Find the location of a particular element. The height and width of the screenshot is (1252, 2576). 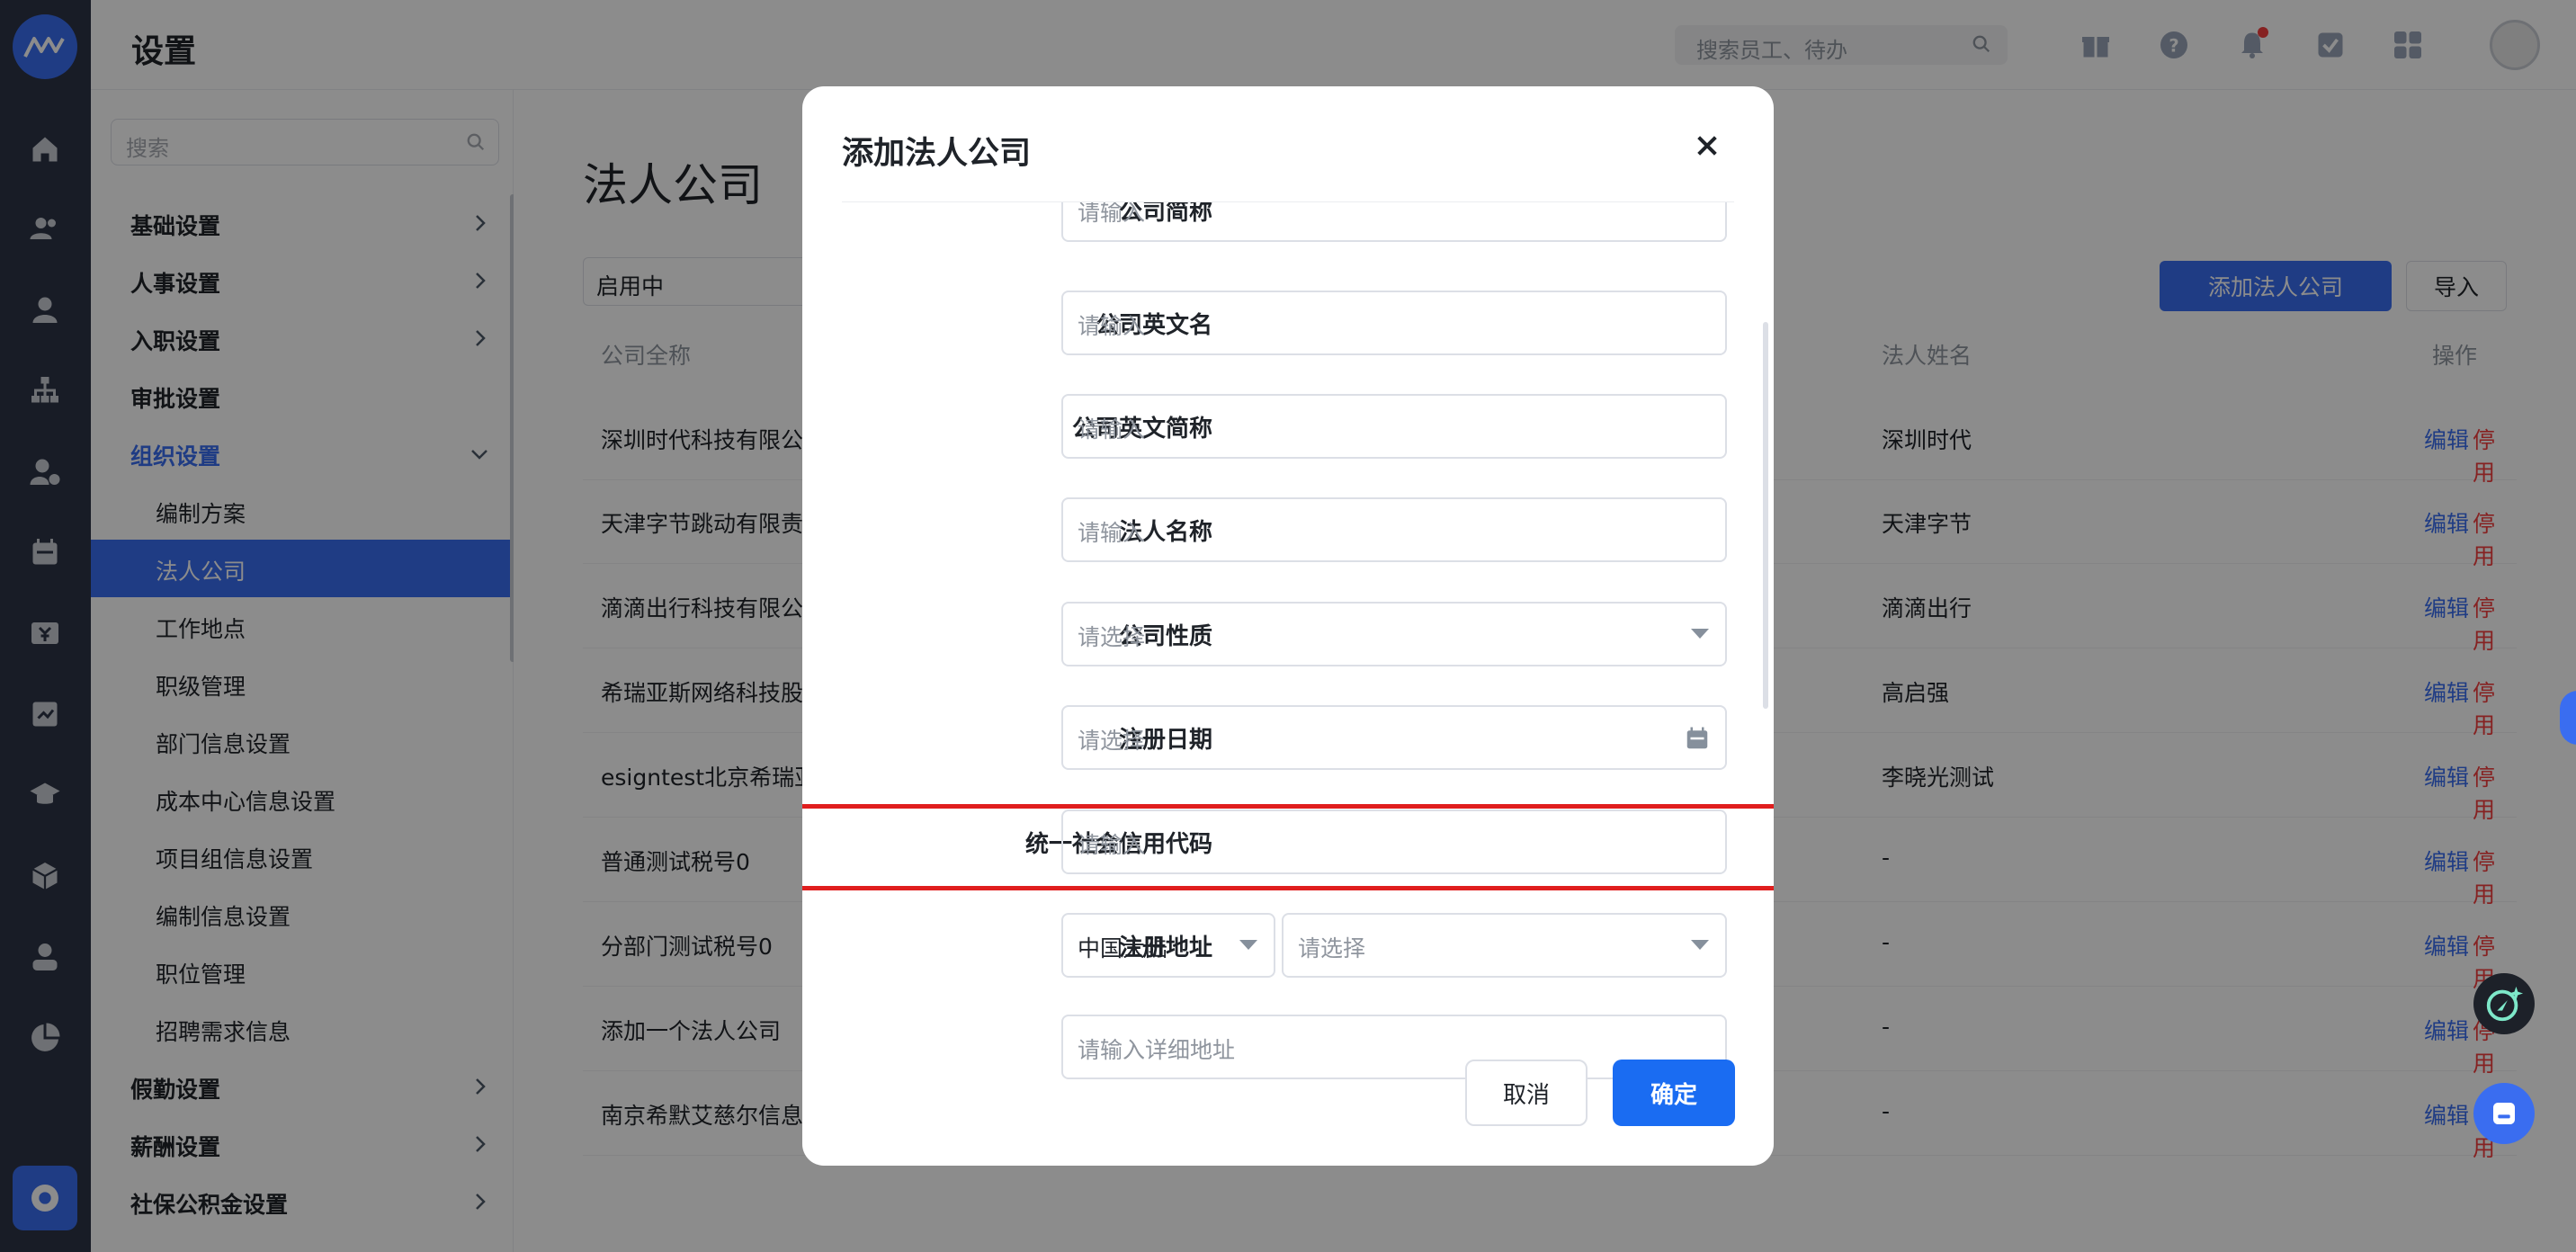

dialog-scrollbar is located at coordinates (1765, 516).